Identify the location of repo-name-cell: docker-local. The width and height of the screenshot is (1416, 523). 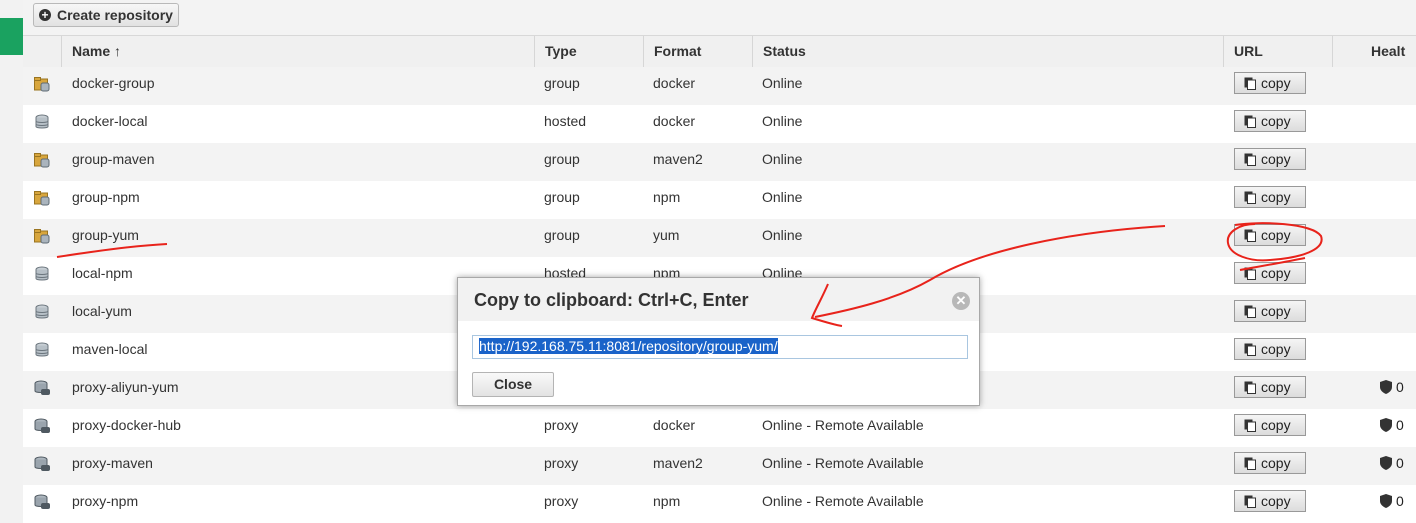
(110, 121).